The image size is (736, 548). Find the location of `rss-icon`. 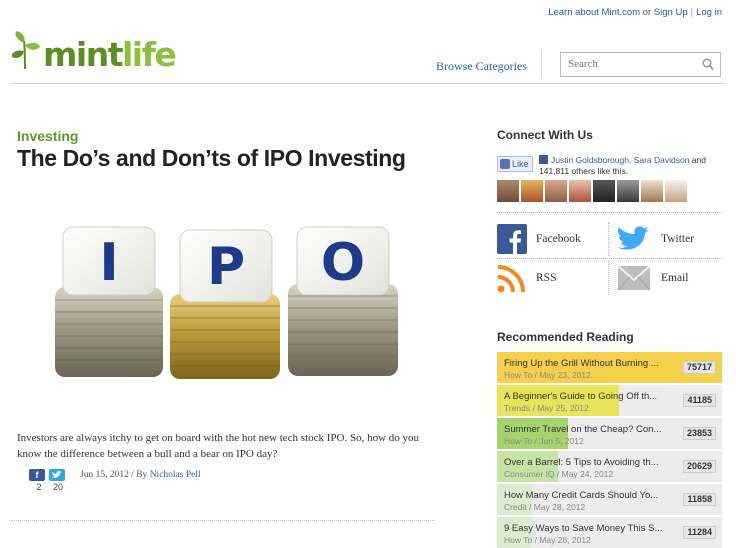

rss-icon is located at coordinates (512, 278).